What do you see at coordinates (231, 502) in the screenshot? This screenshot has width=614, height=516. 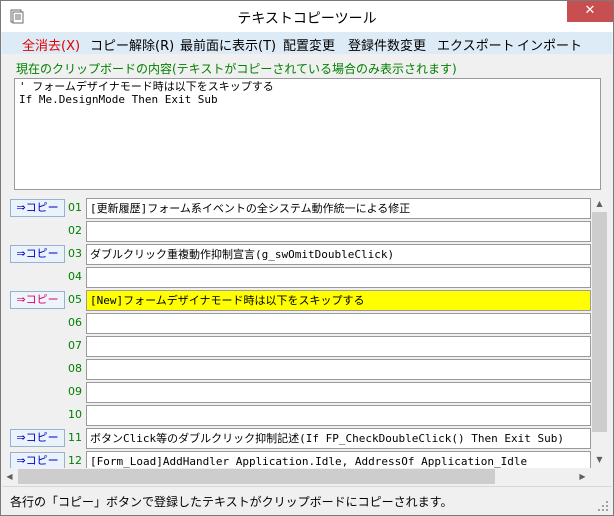 I see `status-text: 各行の「コピー」ボタンで登録したテキストがクリップボードにコピーされます。` at bounding box center [231, 502].